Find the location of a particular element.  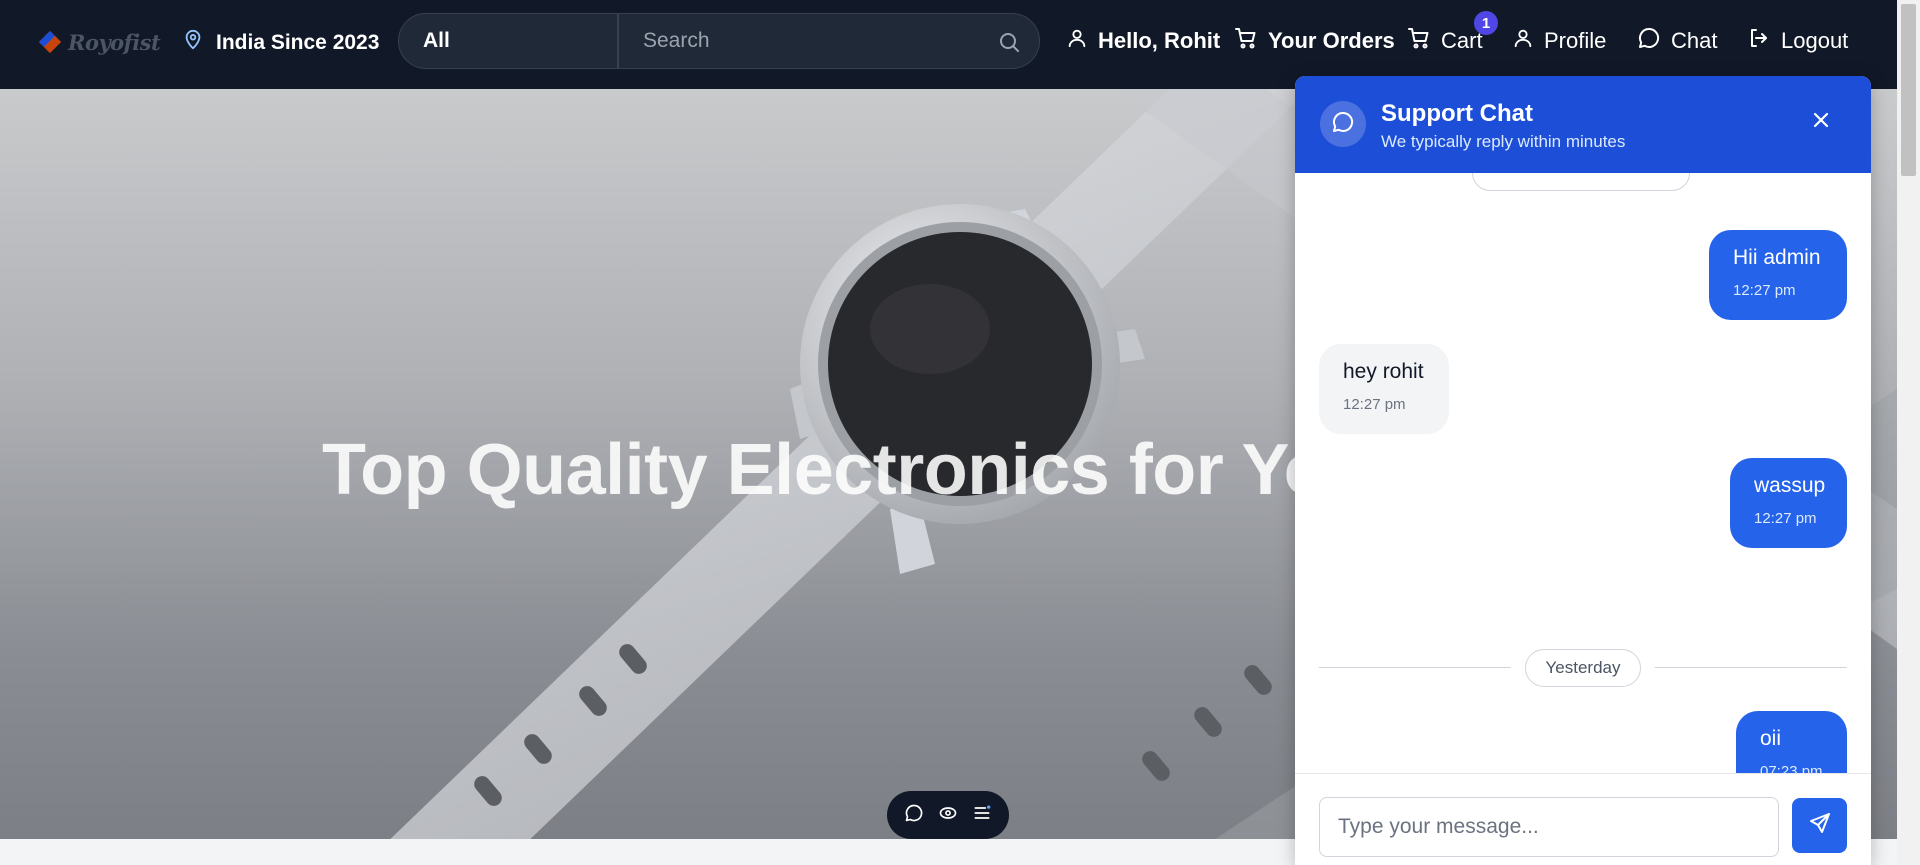

greeting-label: Hello, Rohit is located at coordinates (1159, 40).